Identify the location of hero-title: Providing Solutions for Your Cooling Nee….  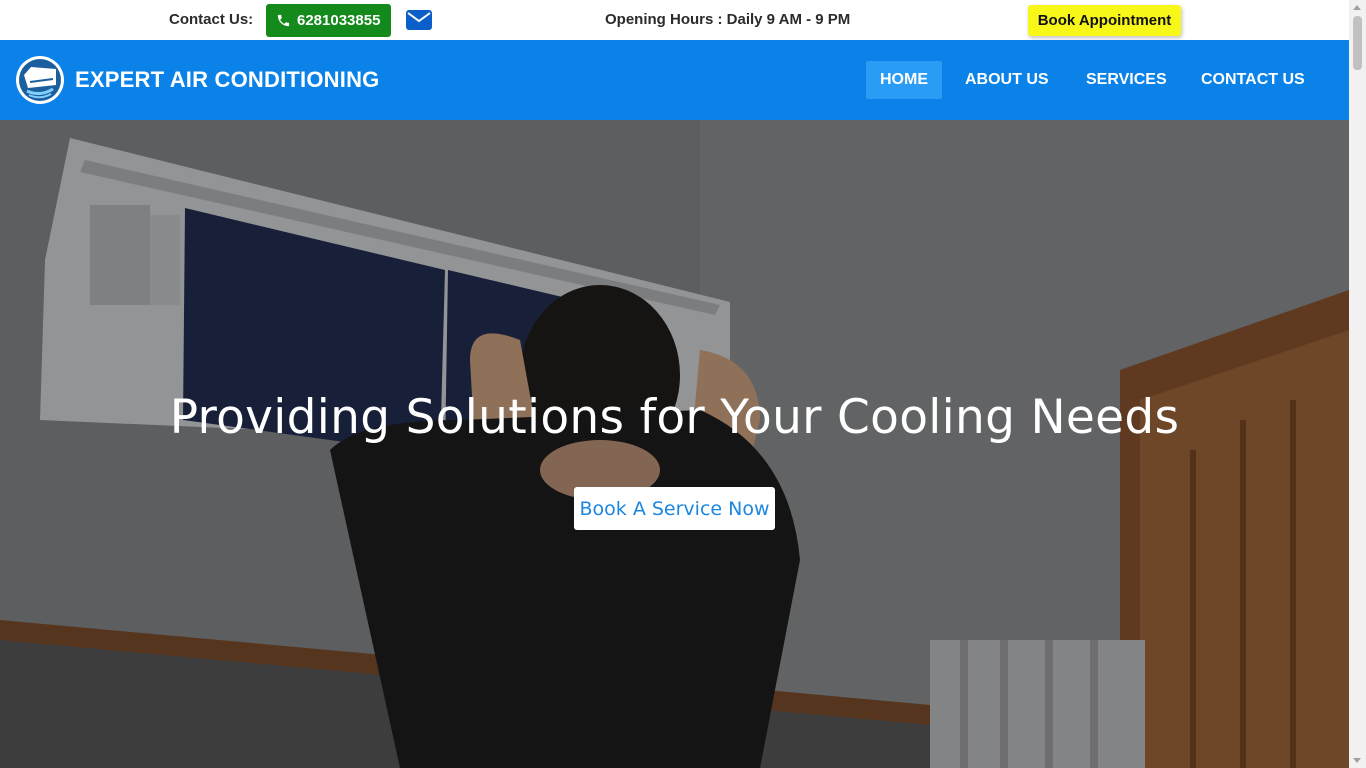
(674, 417).